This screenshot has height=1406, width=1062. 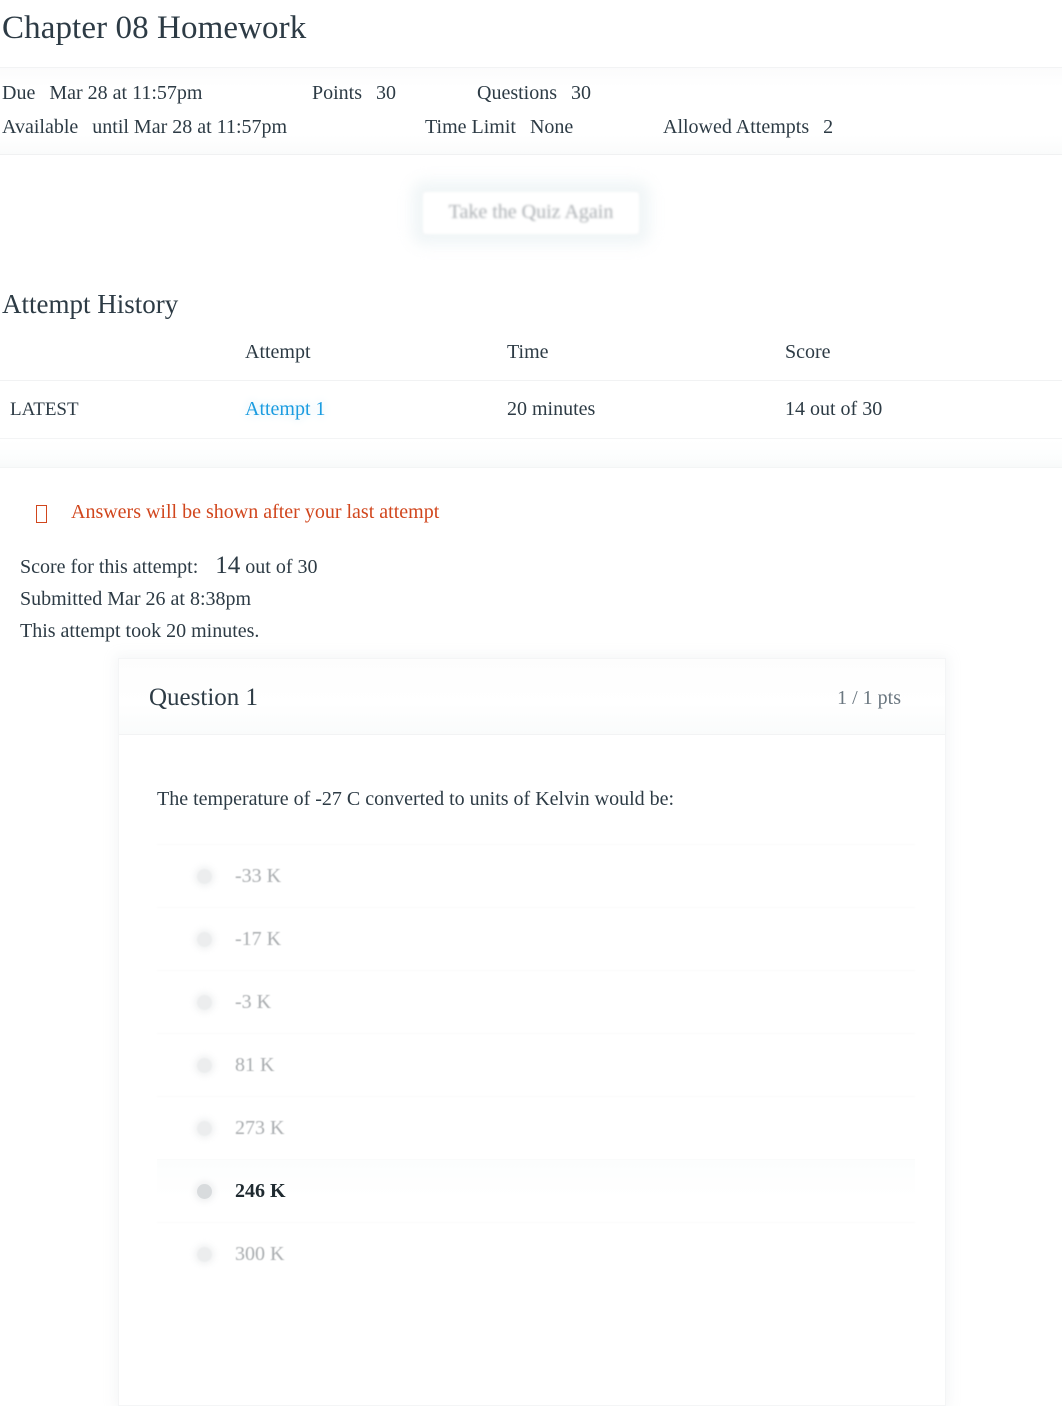 I want to click on question-points: 1 / 1 pts, so click(x=869, y=697).